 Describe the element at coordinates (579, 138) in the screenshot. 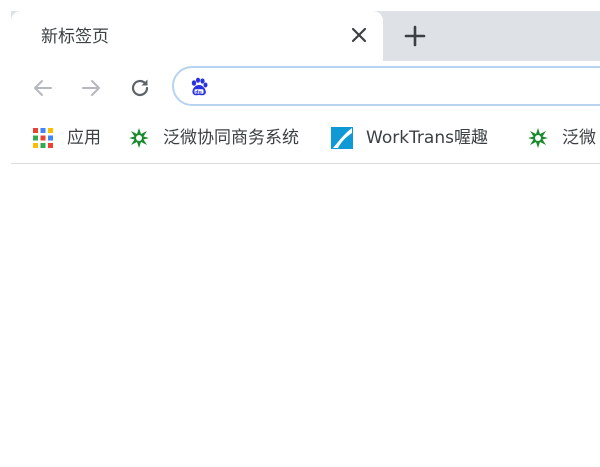

I see `bookmark-label: 泛微` at that location.